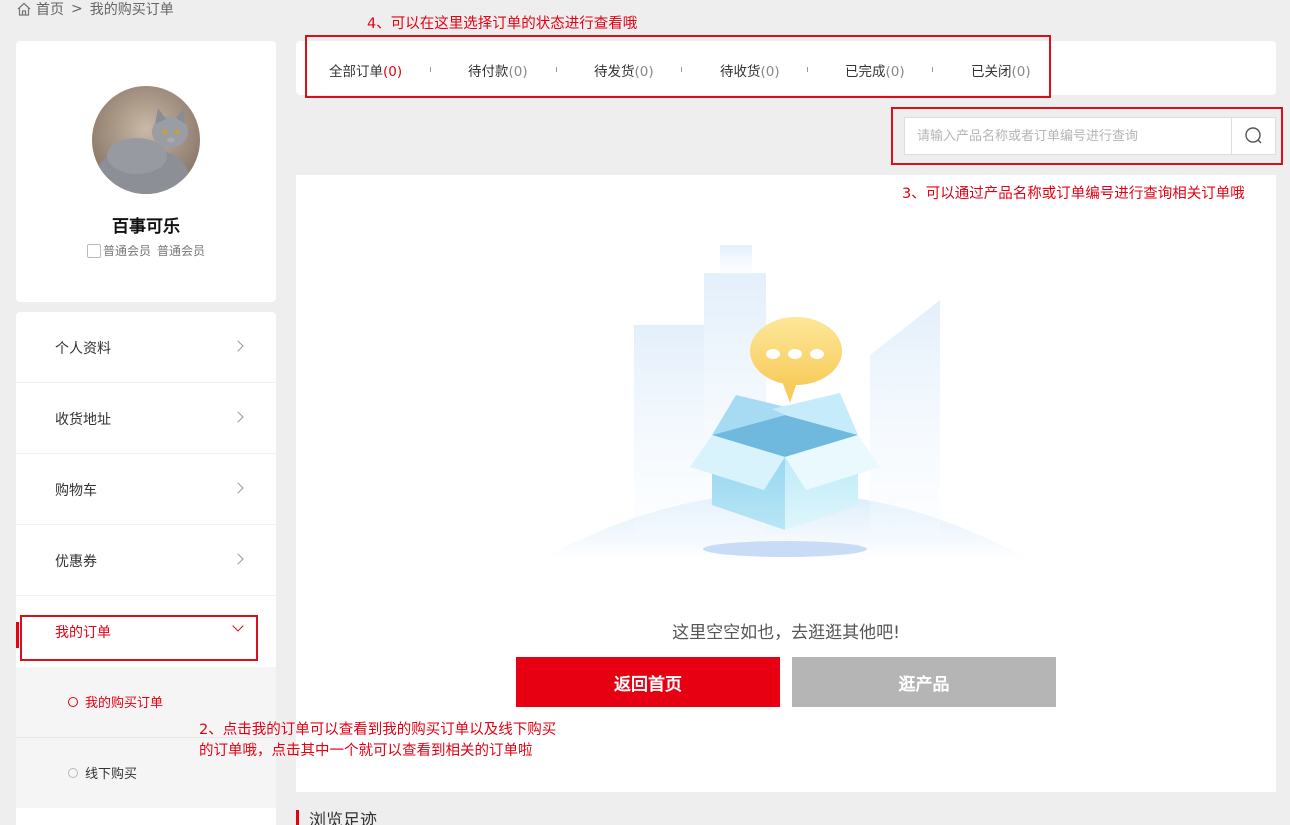 This screenshot has height=825, width=1290. Describe the element at coordinates (502, 24) in the screenshot. I see `annotation-tabs-note: 4、可以在这里选择订单的状态进行查看哦` at that location.